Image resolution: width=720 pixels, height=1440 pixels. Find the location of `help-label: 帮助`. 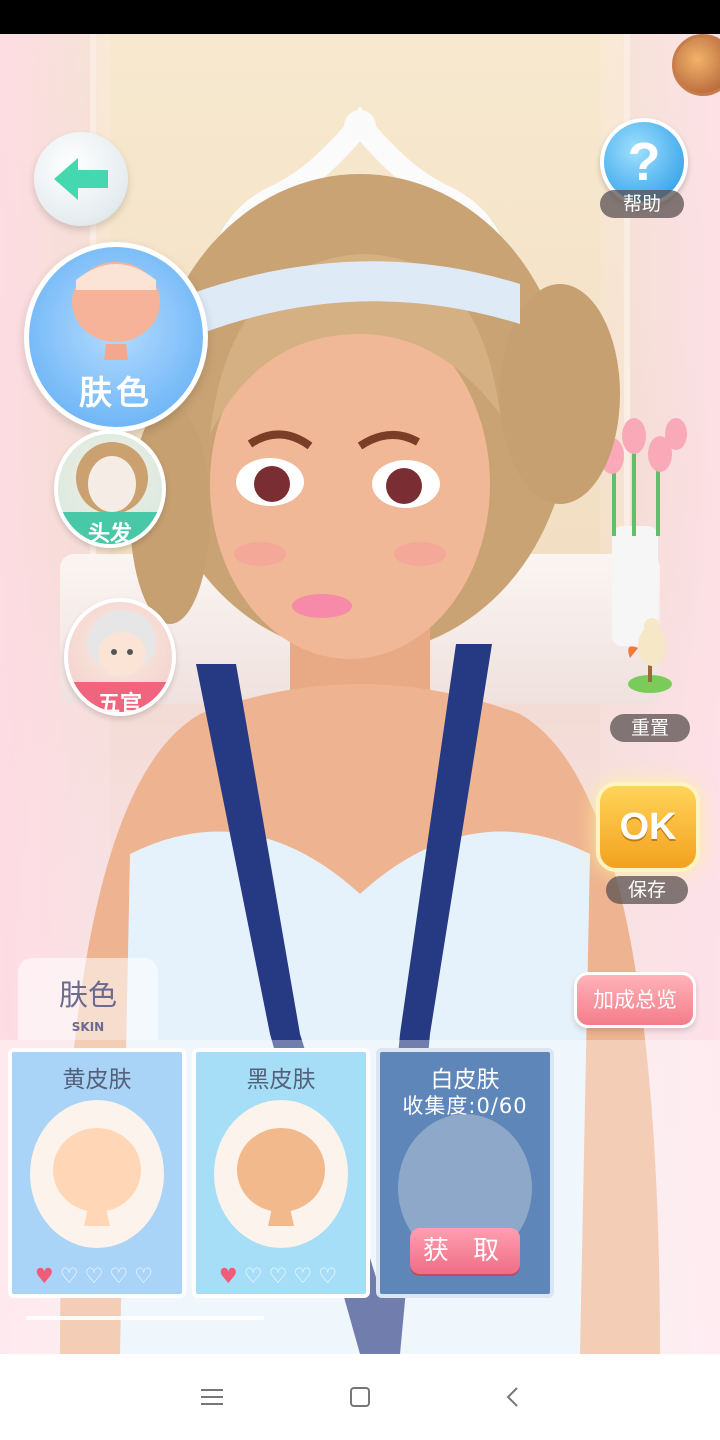

help-label: 帮助 is located at coordinates (642, 204).